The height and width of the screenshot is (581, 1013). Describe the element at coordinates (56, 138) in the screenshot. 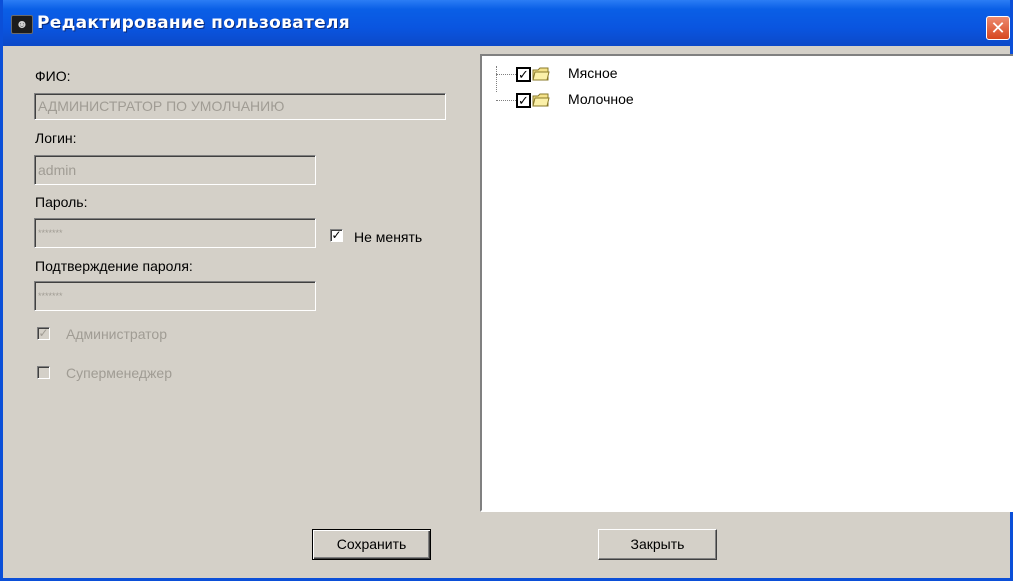

I see `login-label: Логин:` at that location.